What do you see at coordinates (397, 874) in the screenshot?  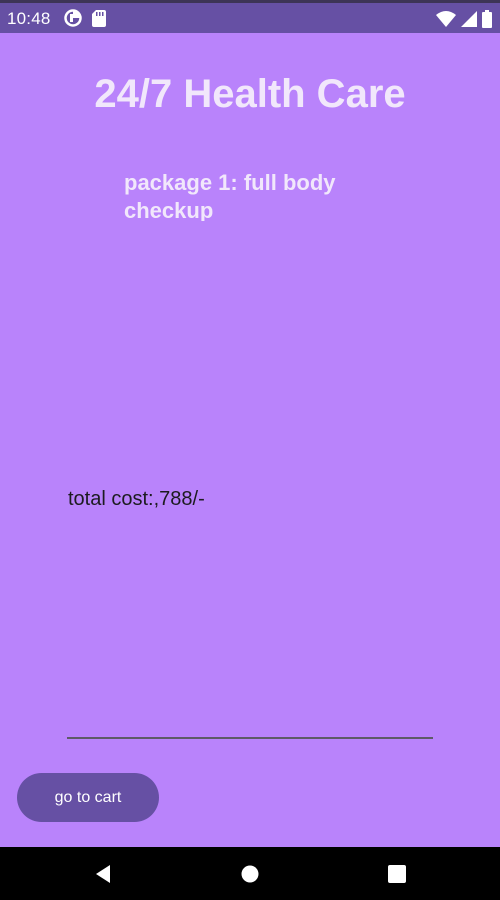 I see `recents-icon` at bounding box center [397, 874].